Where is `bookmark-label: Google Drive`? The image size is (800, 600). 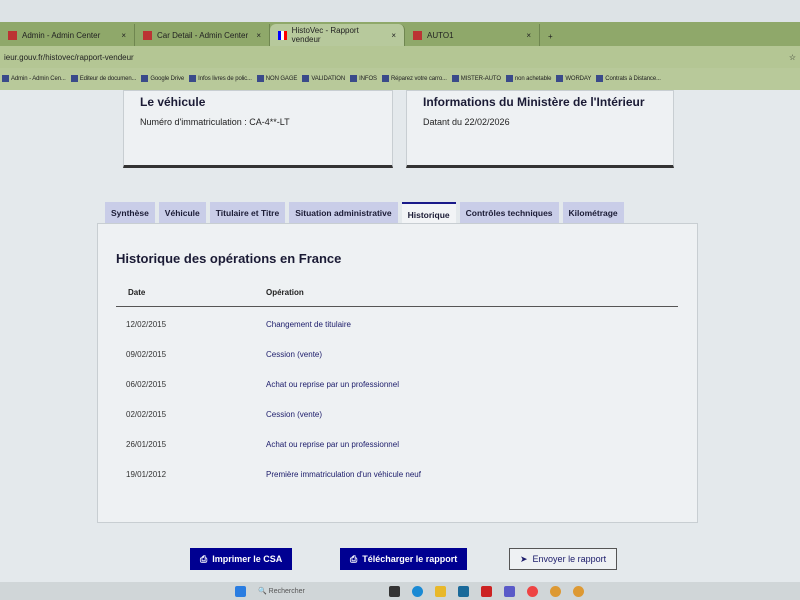
bookmark-label: Google Drive is located at coordinates (167, 79).